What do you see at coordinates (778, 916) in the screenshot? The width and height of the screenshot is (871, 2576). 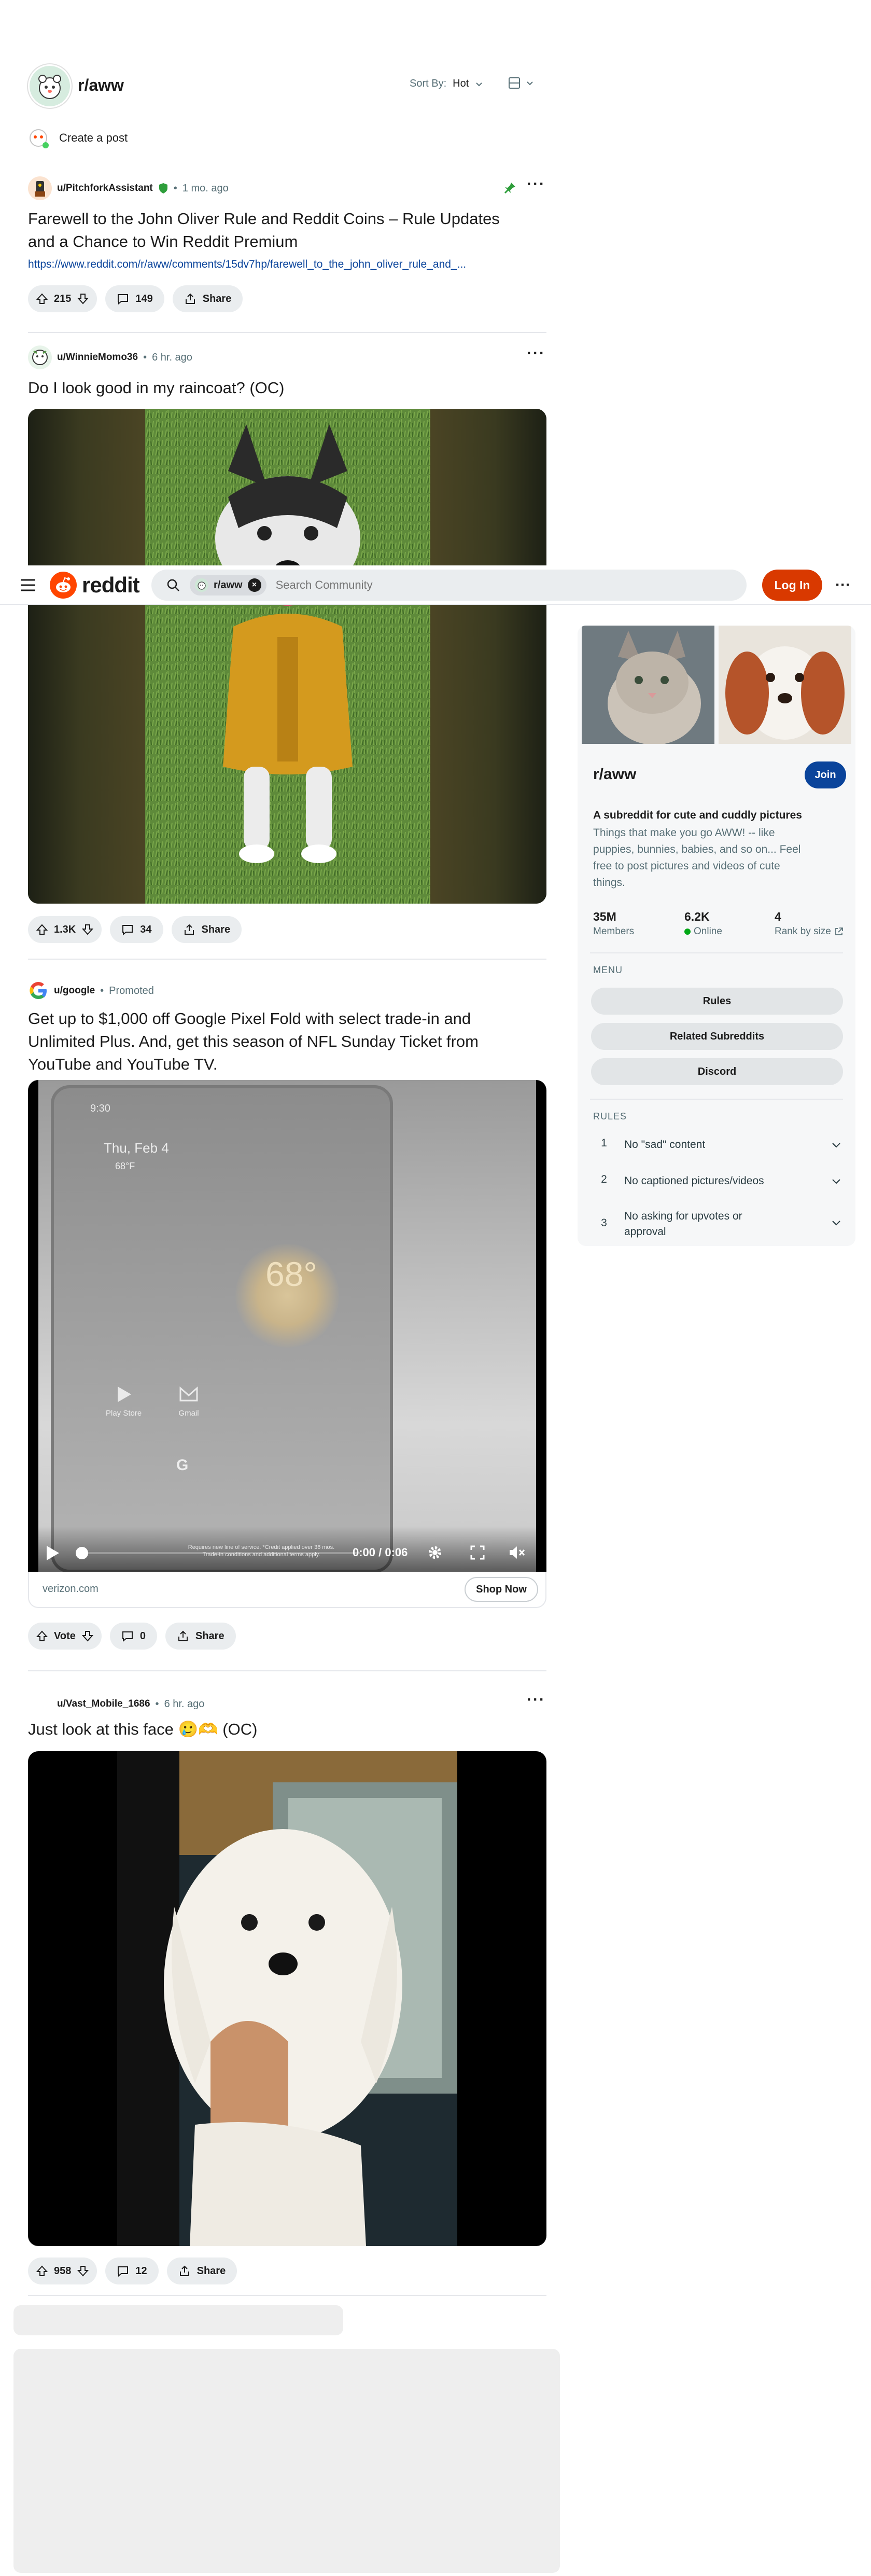 I see `stat-value: 4` at bounding box center [778, 916].